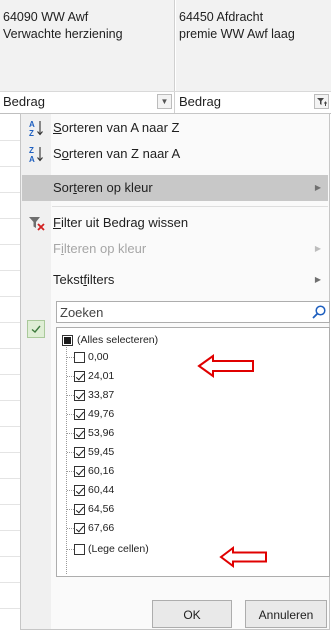 The height and width of the screenshot is (630, 331). Describe the element at coordinates (101, 433) in the screenshot. I see `list-item-label: 53,96` at that location.